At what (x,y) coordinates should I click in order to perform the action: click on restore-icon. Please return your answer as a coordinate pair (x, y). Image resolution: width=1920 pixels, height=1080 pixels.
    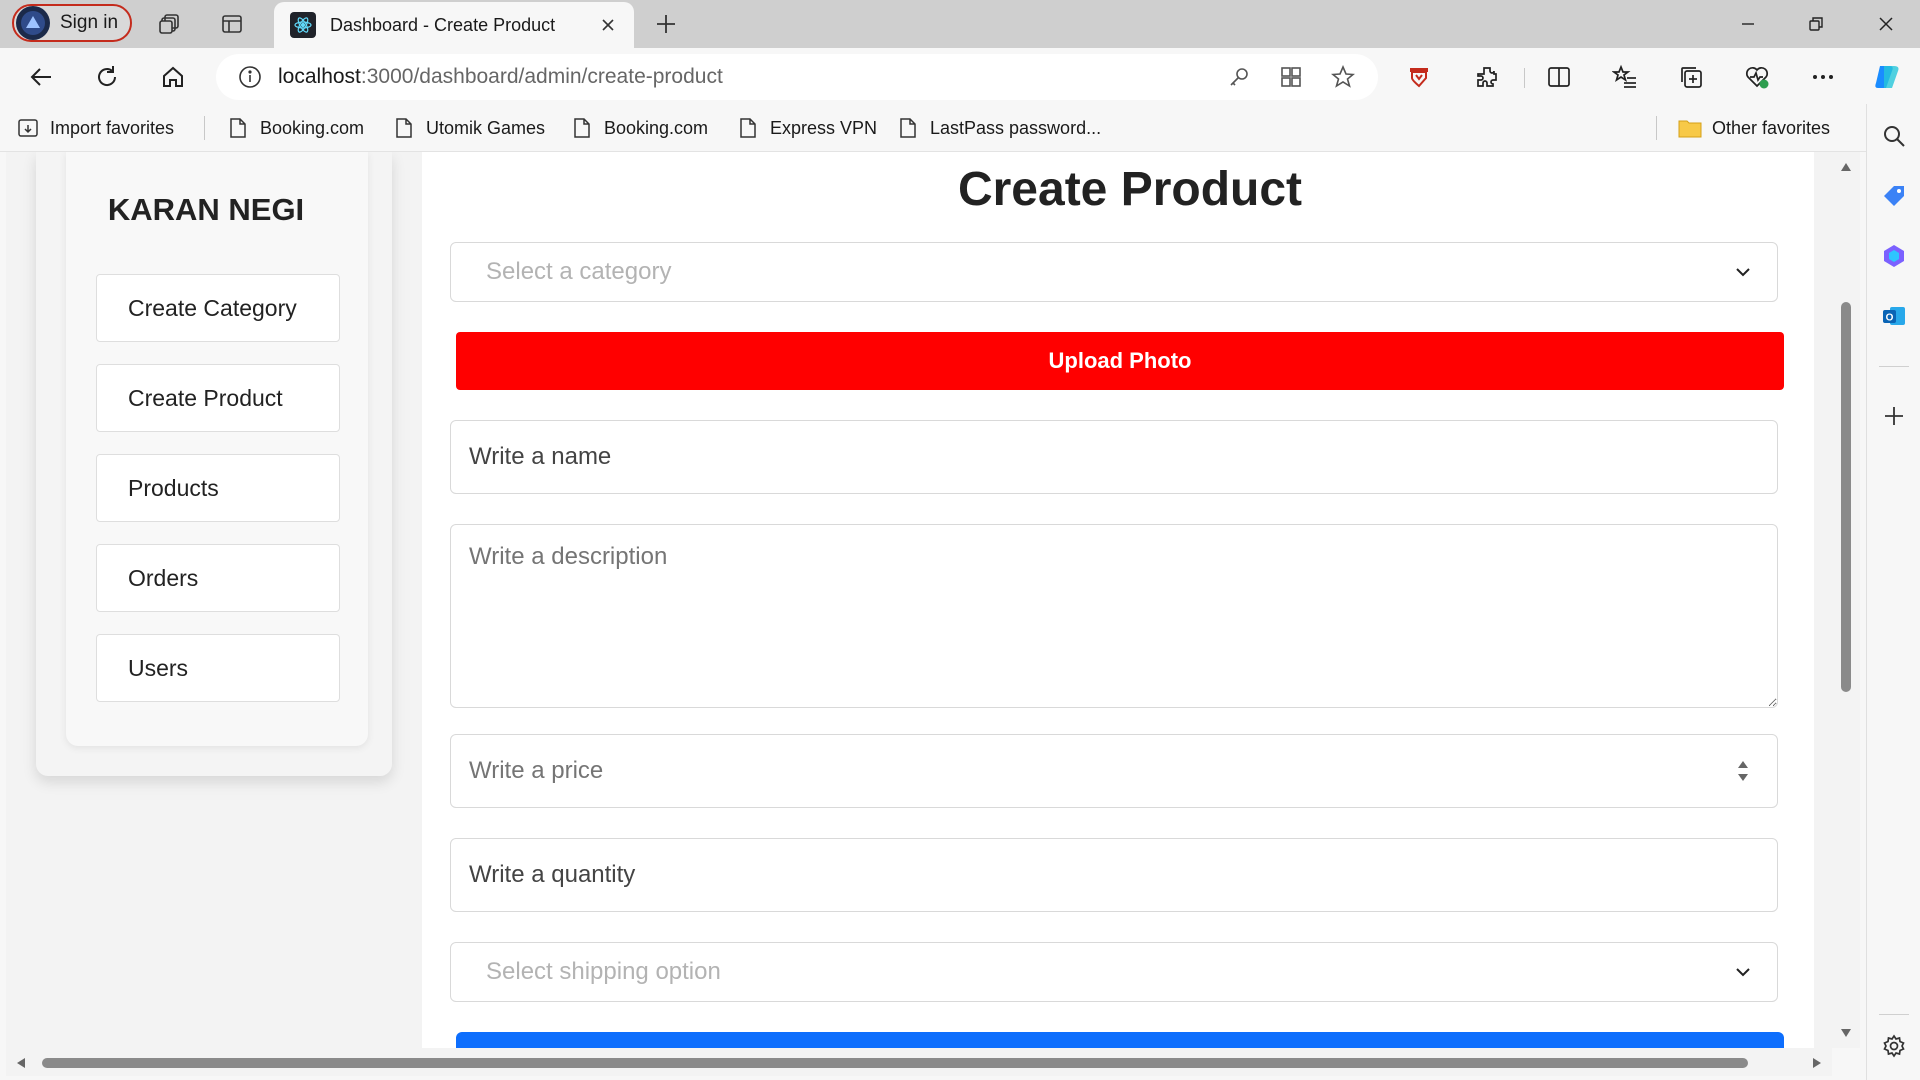
    Looking at the image, I should click on (1816, 24).